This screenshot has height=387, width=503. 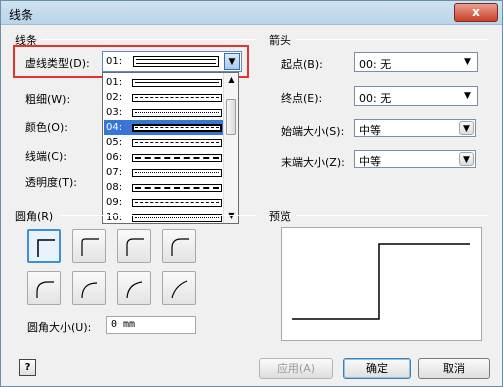 I want to click on end-arrow-value: 00: 无, so click(x=375, y=98).